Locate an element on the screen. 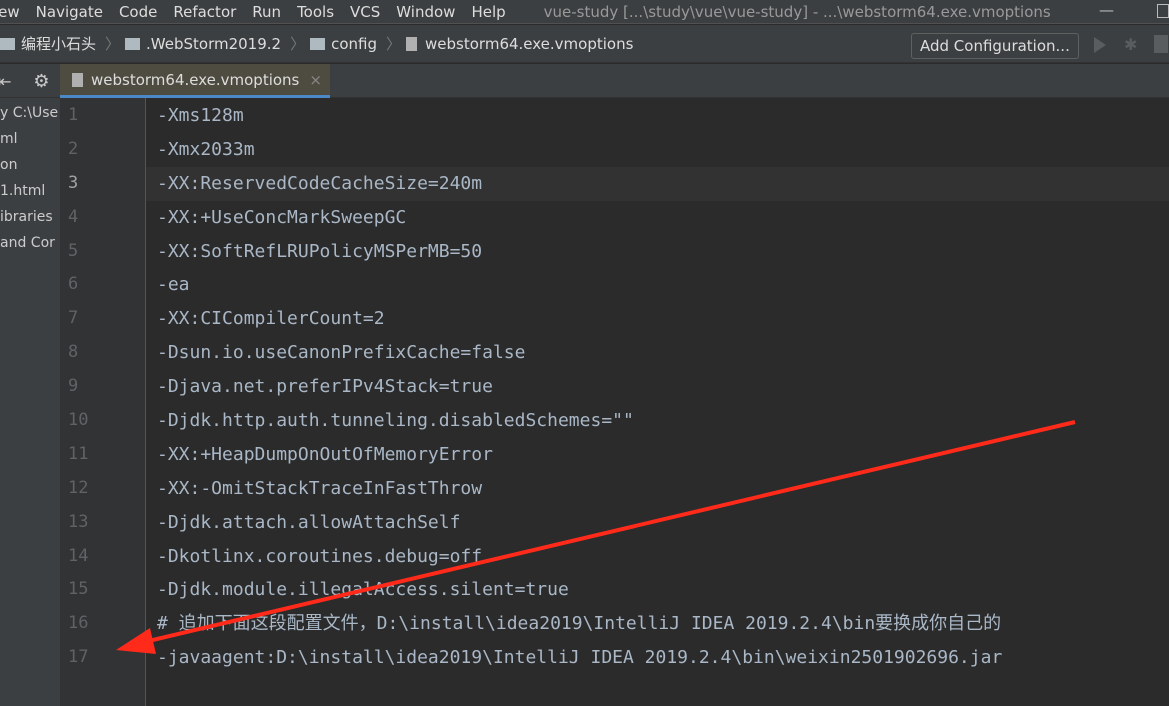 The width and height of the screenshot is (1169, 706). line-number: 17 is located at coordinates (78, 657).